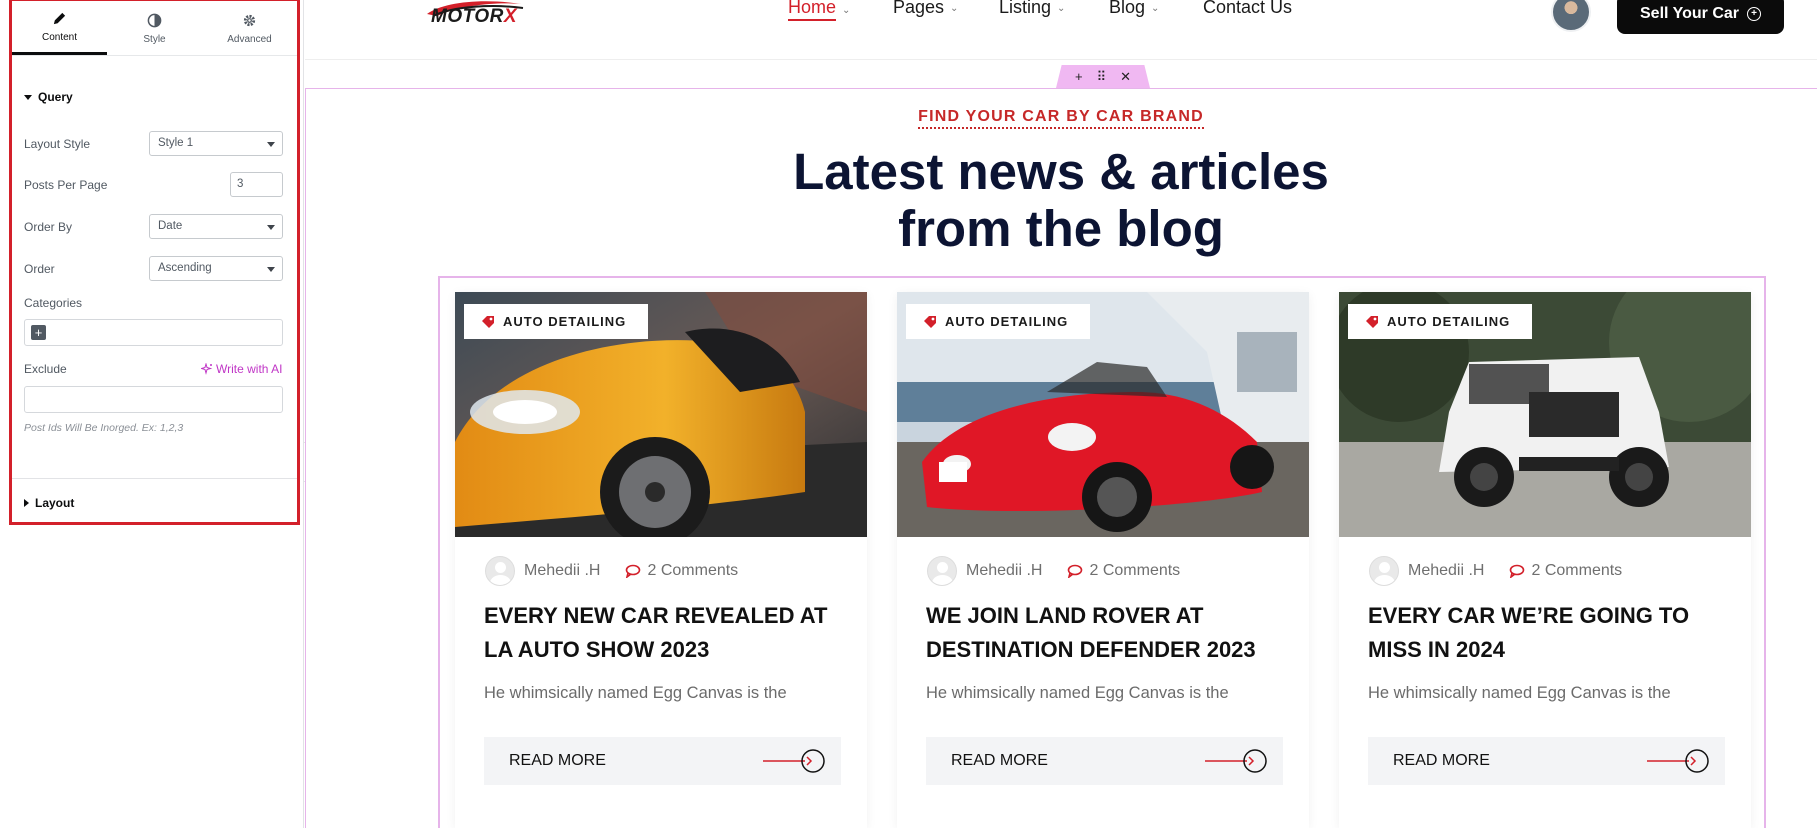 This screenshot has height=828, width=1817. Describe the element at coordinates (1689, 13) in the screenshot. I see `sell-your-car-label: Sell Your Car` at that location.